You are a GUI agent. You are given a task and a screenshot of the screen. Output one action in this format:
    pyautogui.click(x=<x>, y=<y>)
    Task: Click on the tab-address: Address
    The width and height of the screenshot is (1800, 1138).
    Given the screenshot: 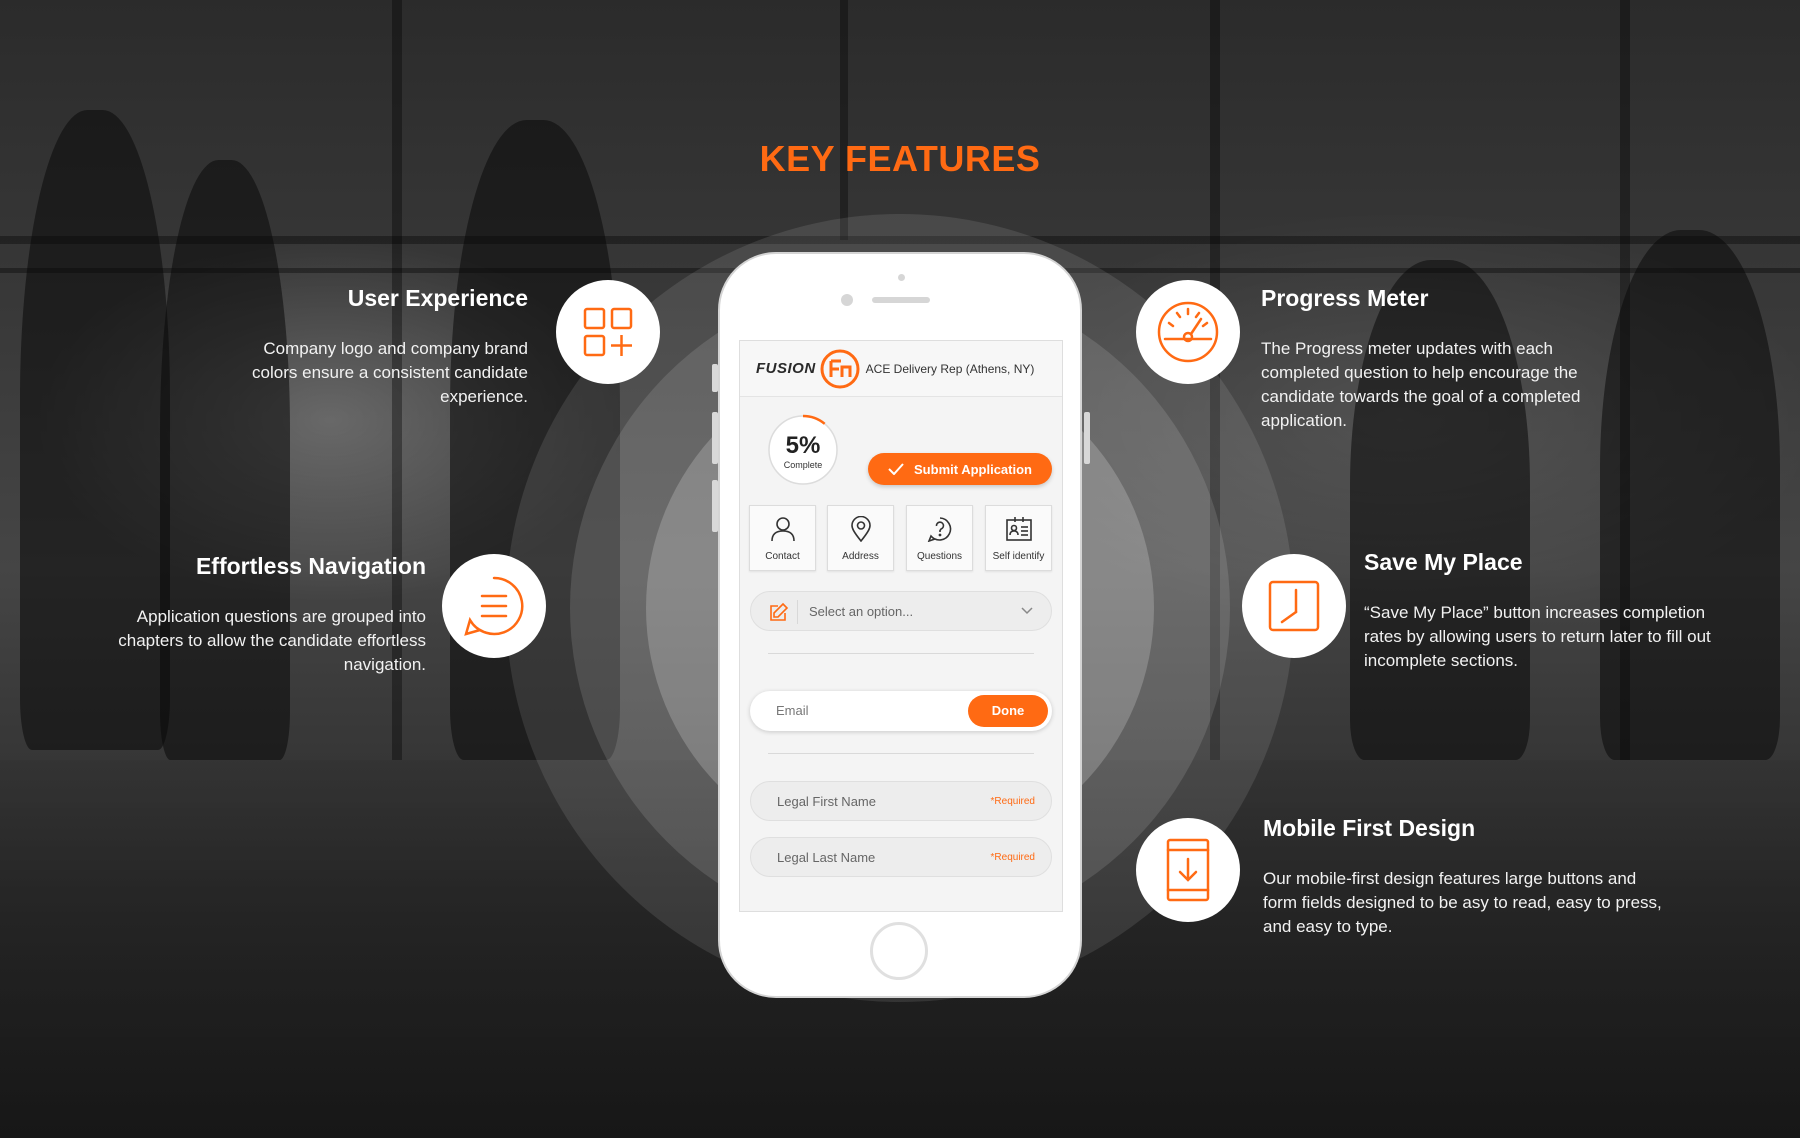 What is the action you would take?
    pyautogui.click(x=860, y=538)
    